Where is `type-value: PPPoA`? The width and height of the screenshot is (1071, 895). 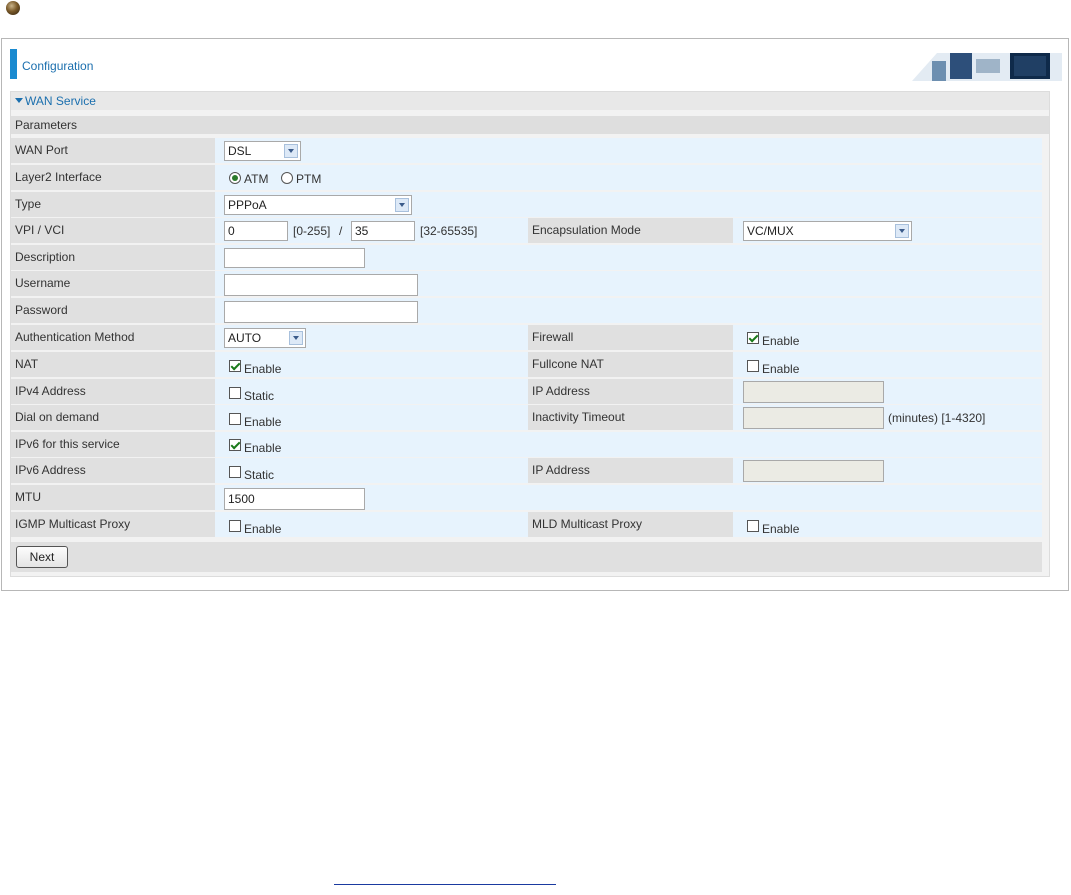 type-value: PPPoA is located at coordinates (247, 205).